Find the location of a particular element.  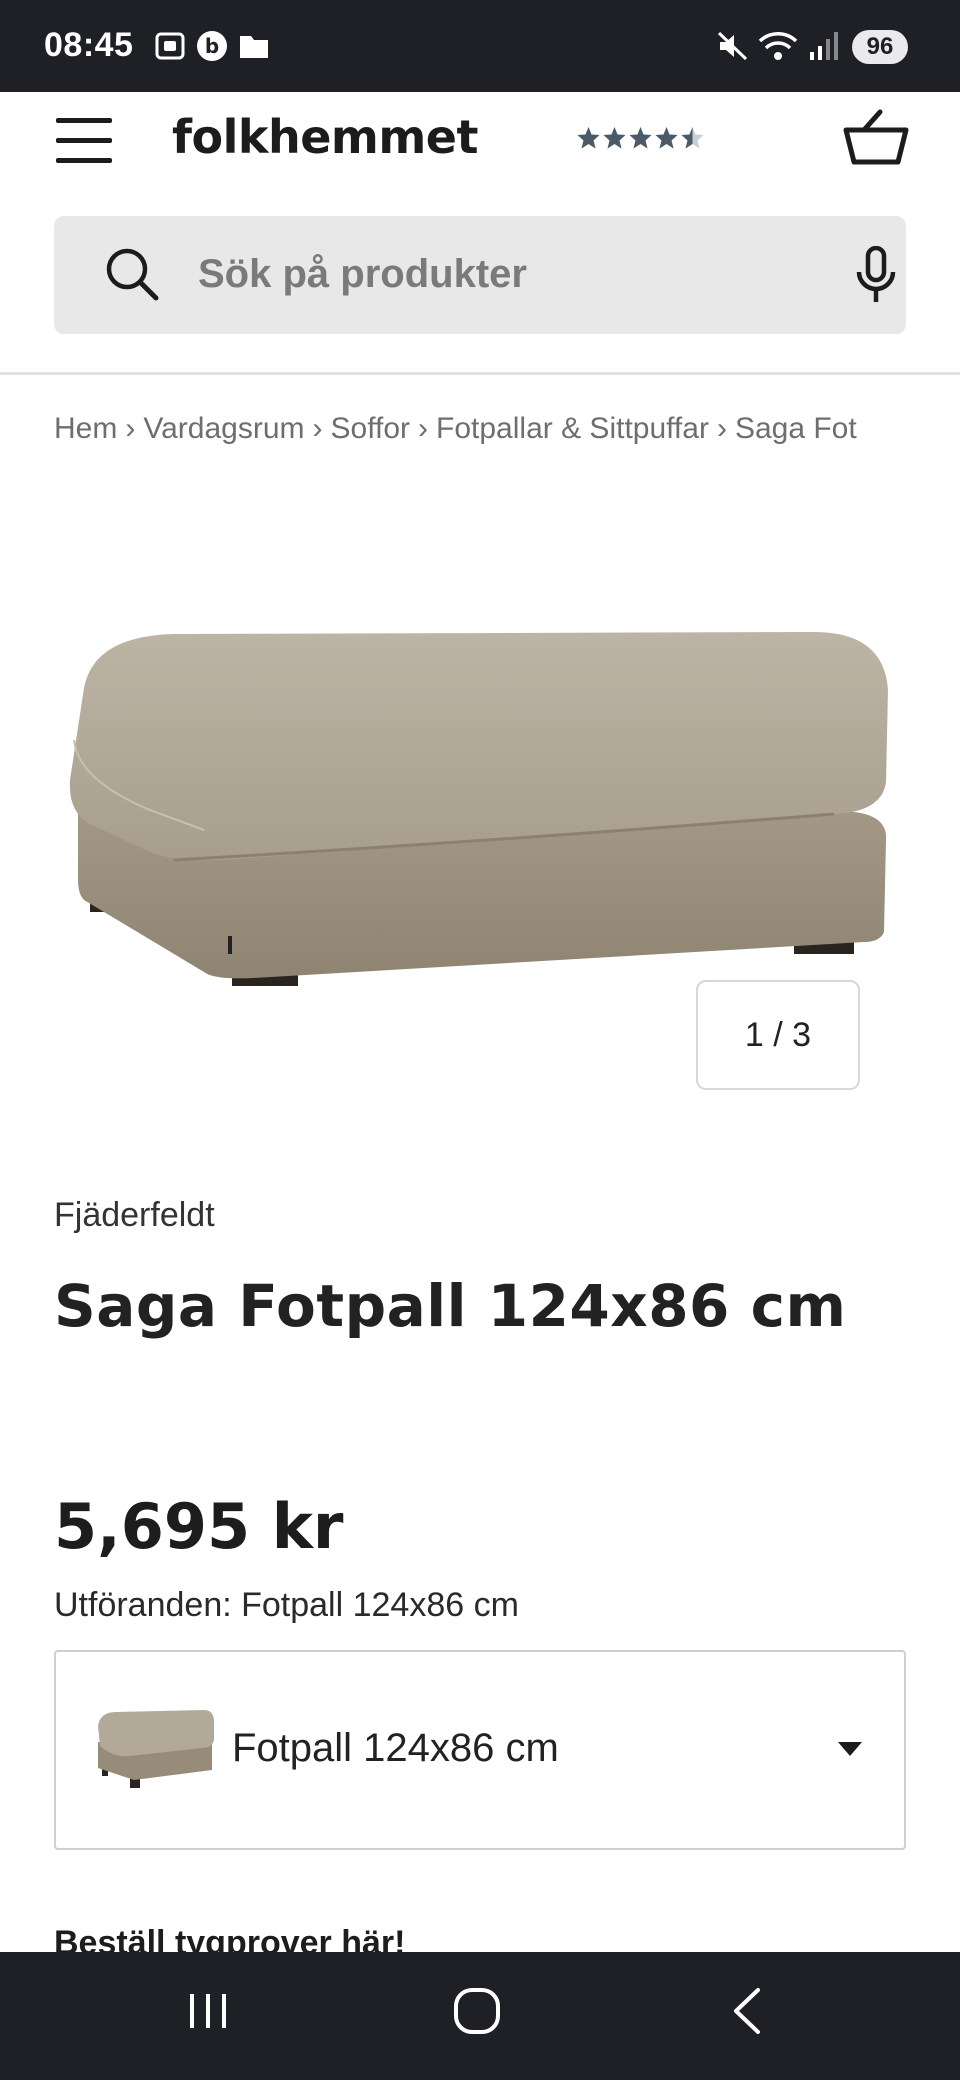

variant-selected-value: Fotpall 124x86 cm is located at coordinates (395, 1748).